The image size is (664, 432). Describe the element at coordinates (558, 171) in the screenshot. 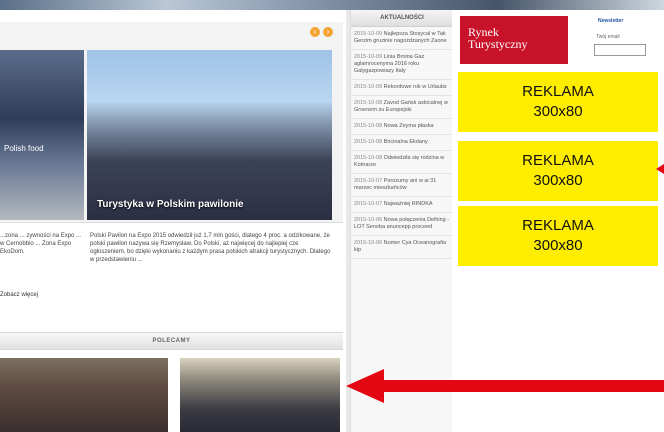

I see `ad-banner-2: REKLAMA 300x80` at that location.